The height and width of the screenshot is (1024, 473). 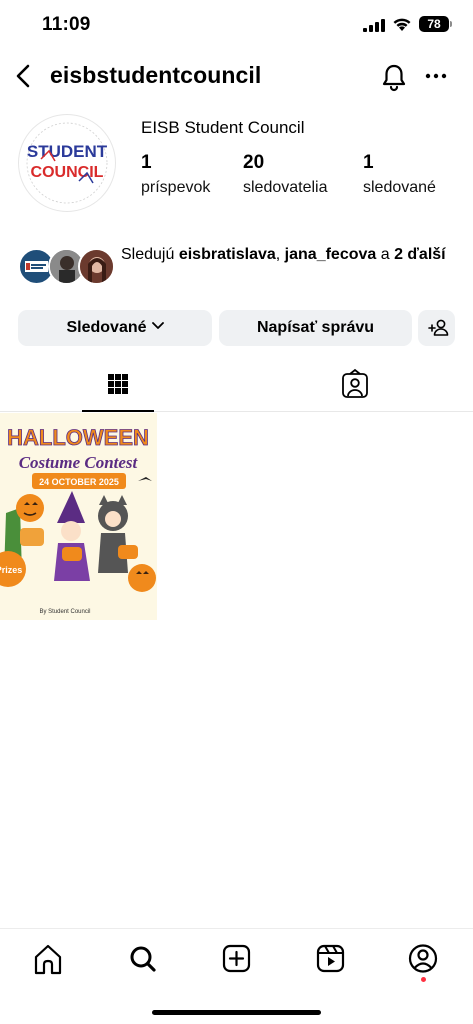 What do you see at coordinates (143, 959) in the screenshot?
I see `search-icon` at bounding box center [143, 959].